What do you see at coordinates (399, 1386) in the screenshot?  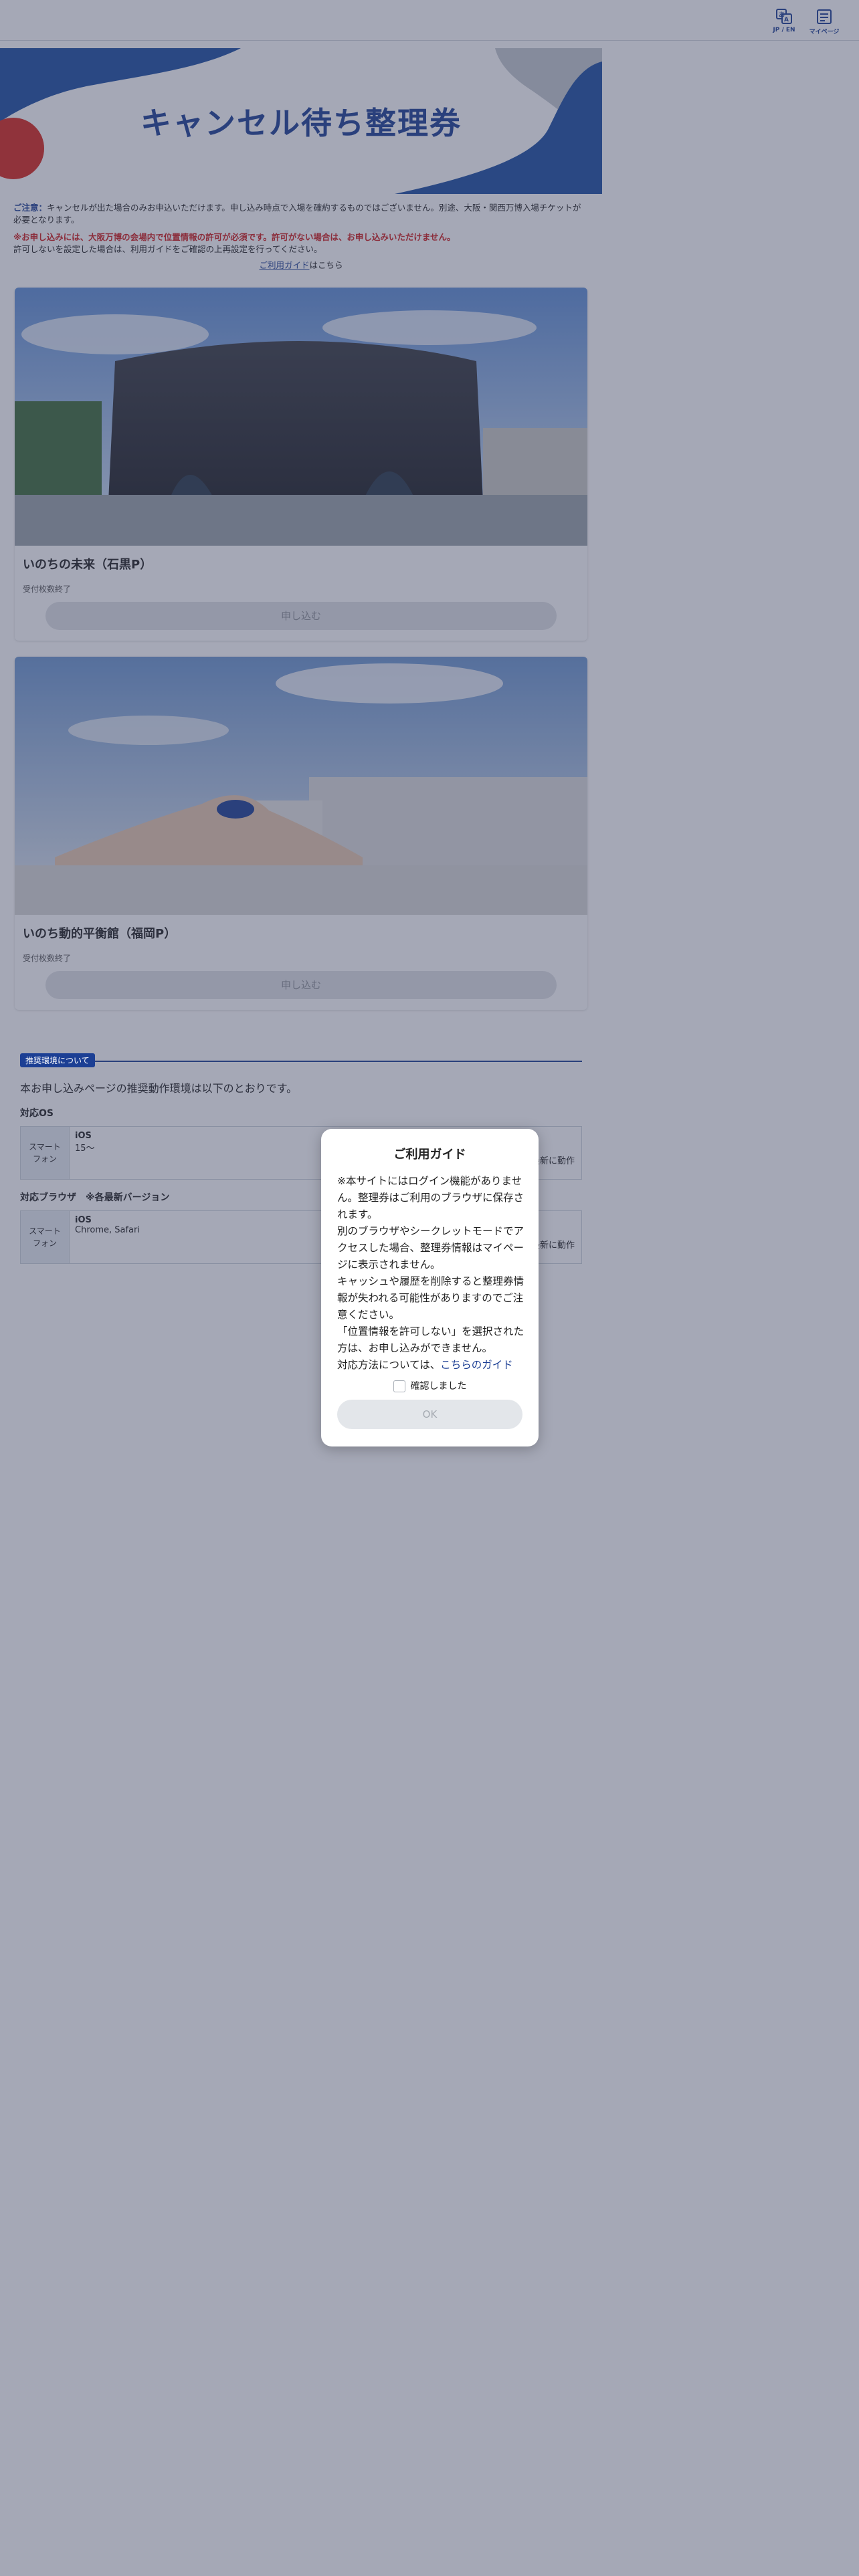 I see `confirm-checkbox` at bounding box center [399, 1386].